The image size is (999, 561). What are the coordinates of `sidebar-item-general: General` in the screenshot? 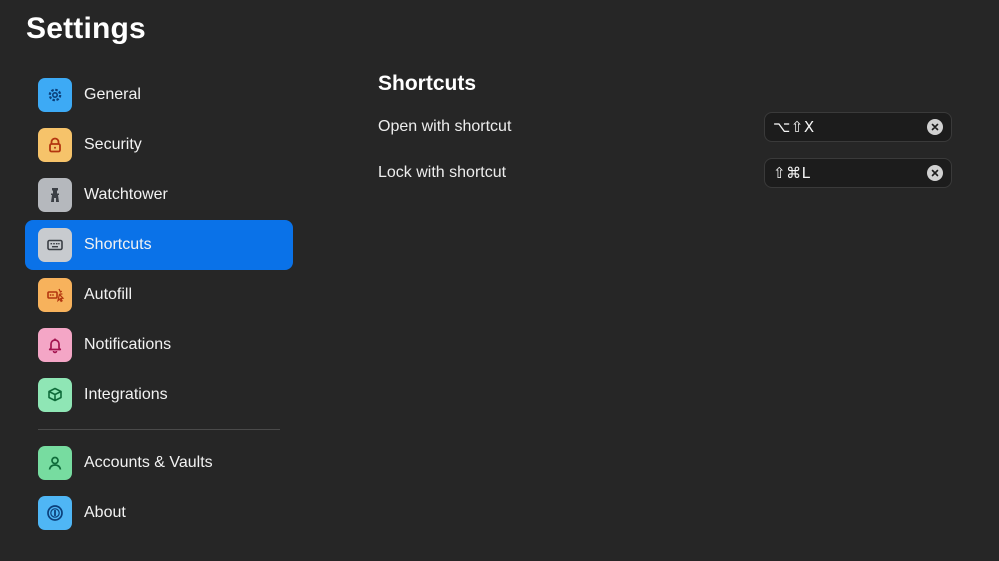 It's located at (159, 95).